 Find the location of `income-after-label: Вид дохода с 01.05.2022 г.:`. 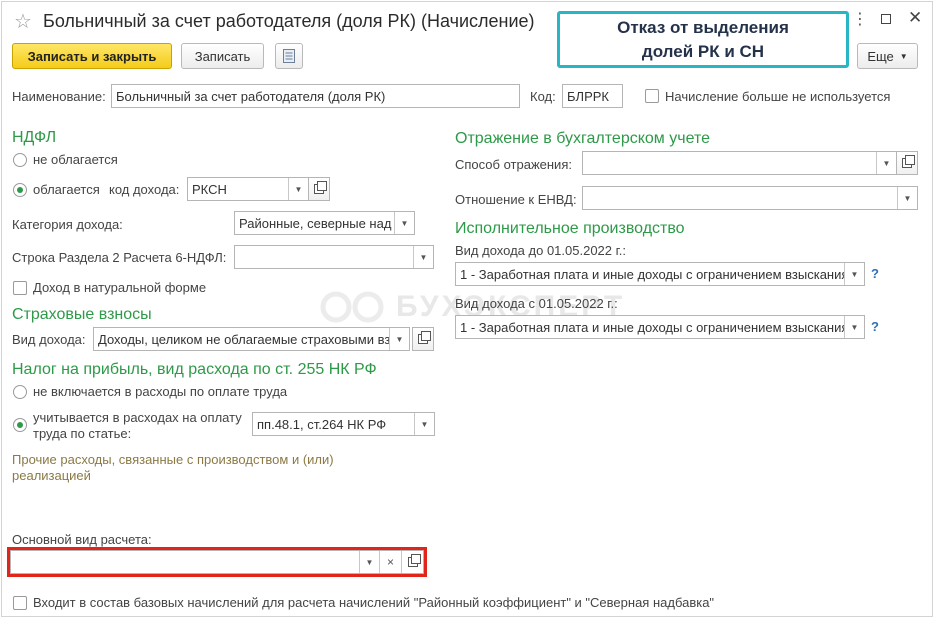

income-after-label: Вид дохода с 01.05.2022 г.: is located at coordinates (536, 303).